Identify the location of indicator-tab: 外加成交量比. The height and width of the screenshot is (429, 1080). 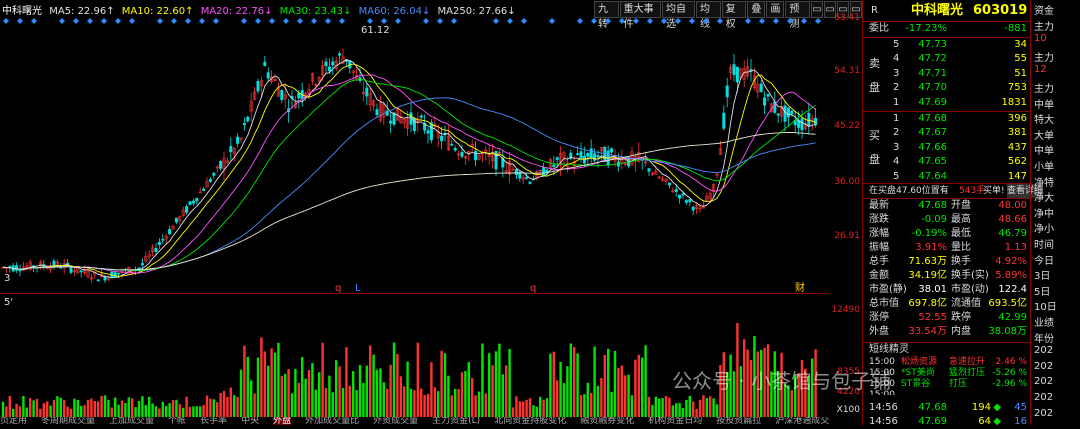
(332, 421).